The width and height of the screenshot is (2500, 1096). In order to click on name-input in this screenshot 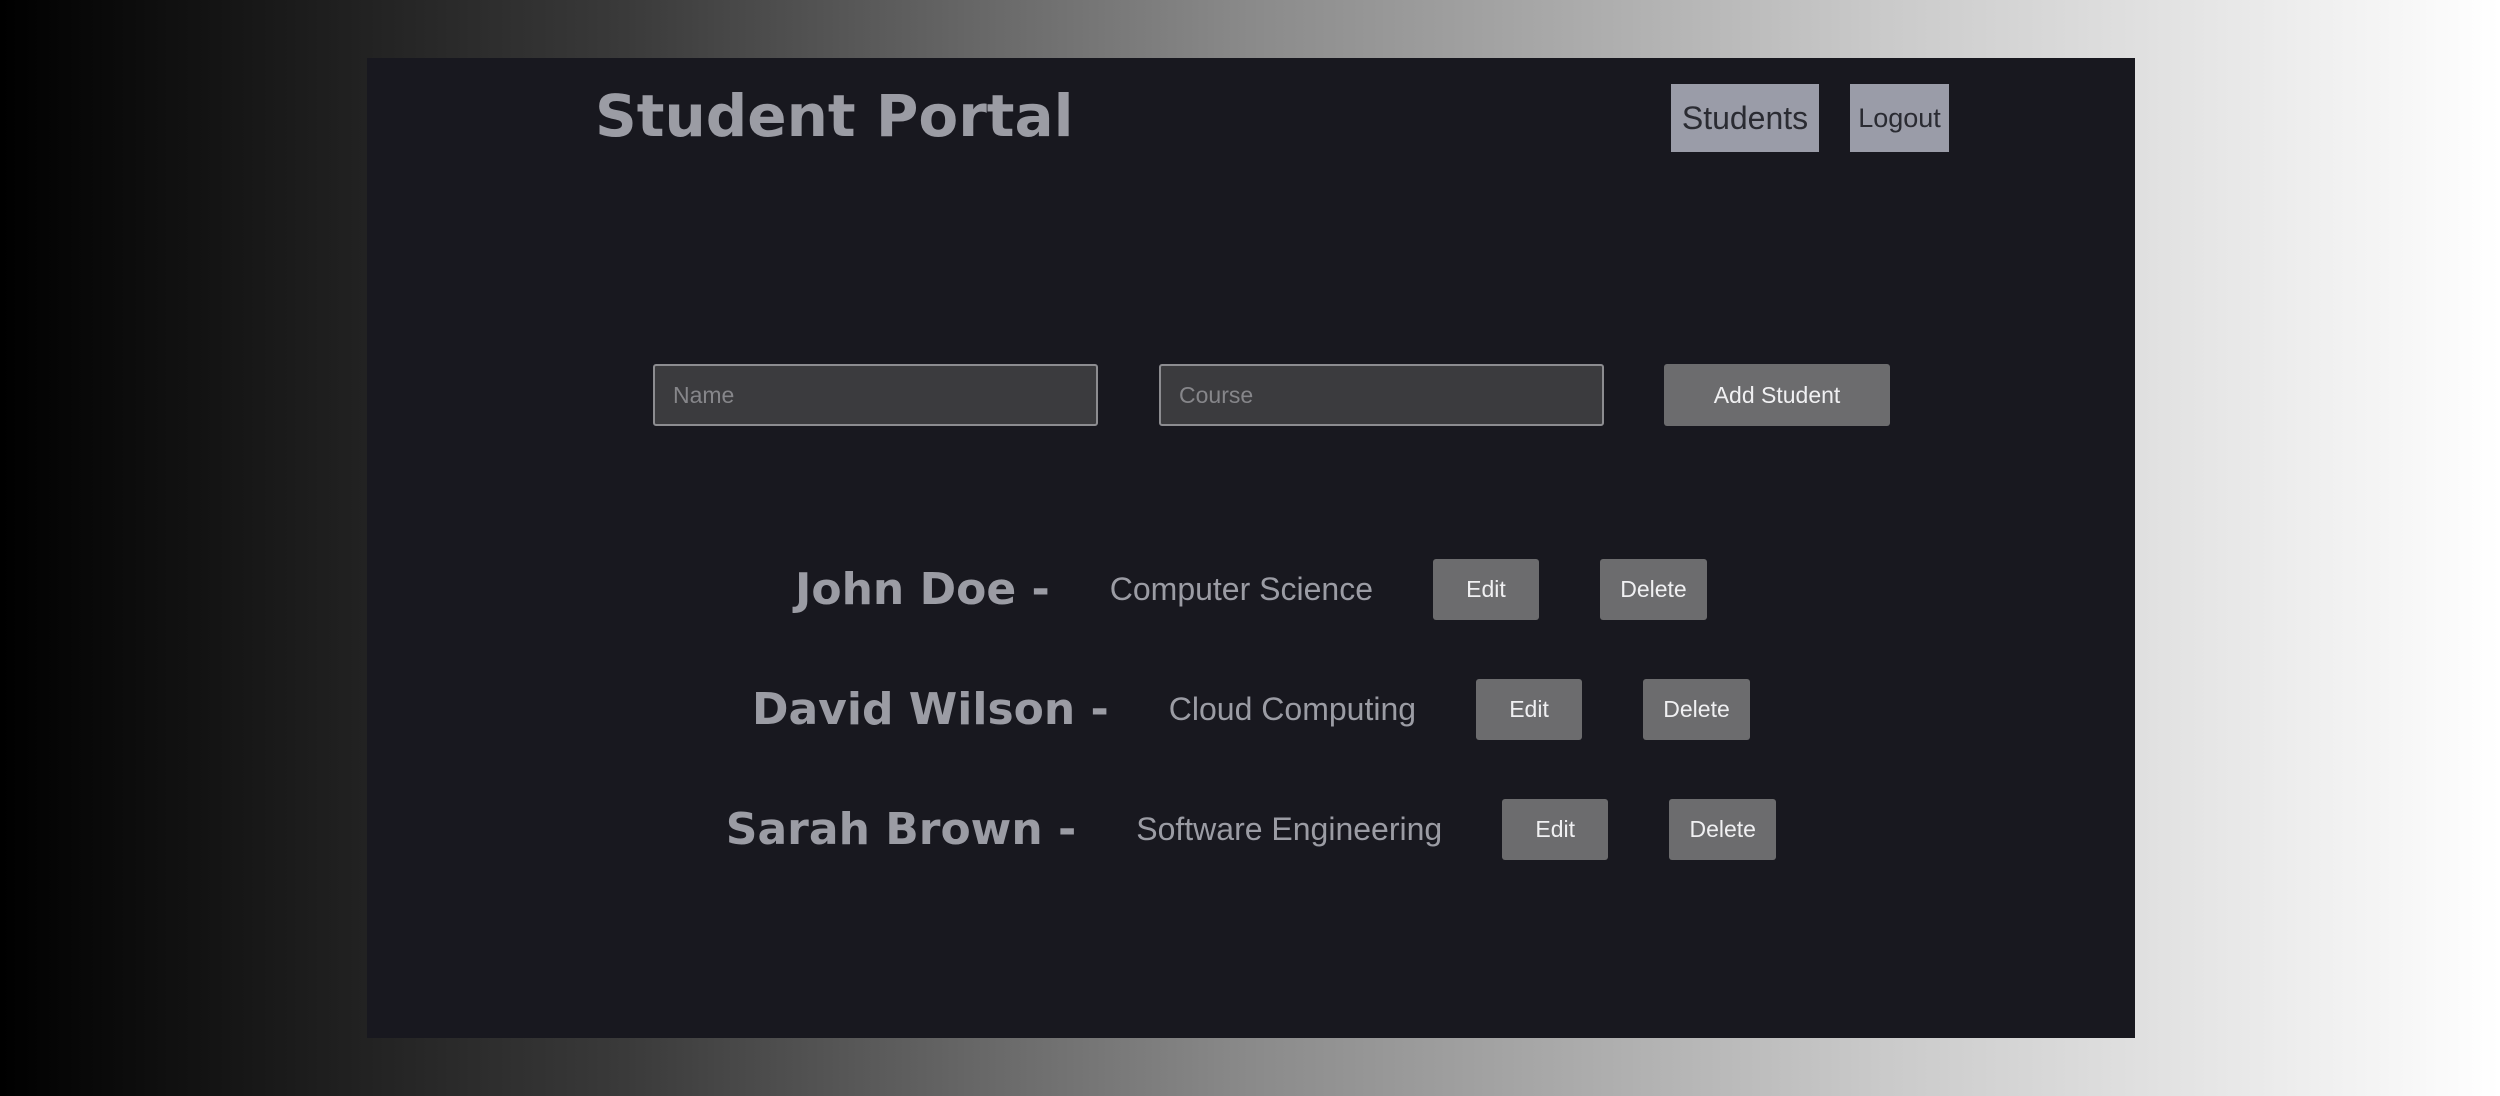, I will do `click(875, 395)`.